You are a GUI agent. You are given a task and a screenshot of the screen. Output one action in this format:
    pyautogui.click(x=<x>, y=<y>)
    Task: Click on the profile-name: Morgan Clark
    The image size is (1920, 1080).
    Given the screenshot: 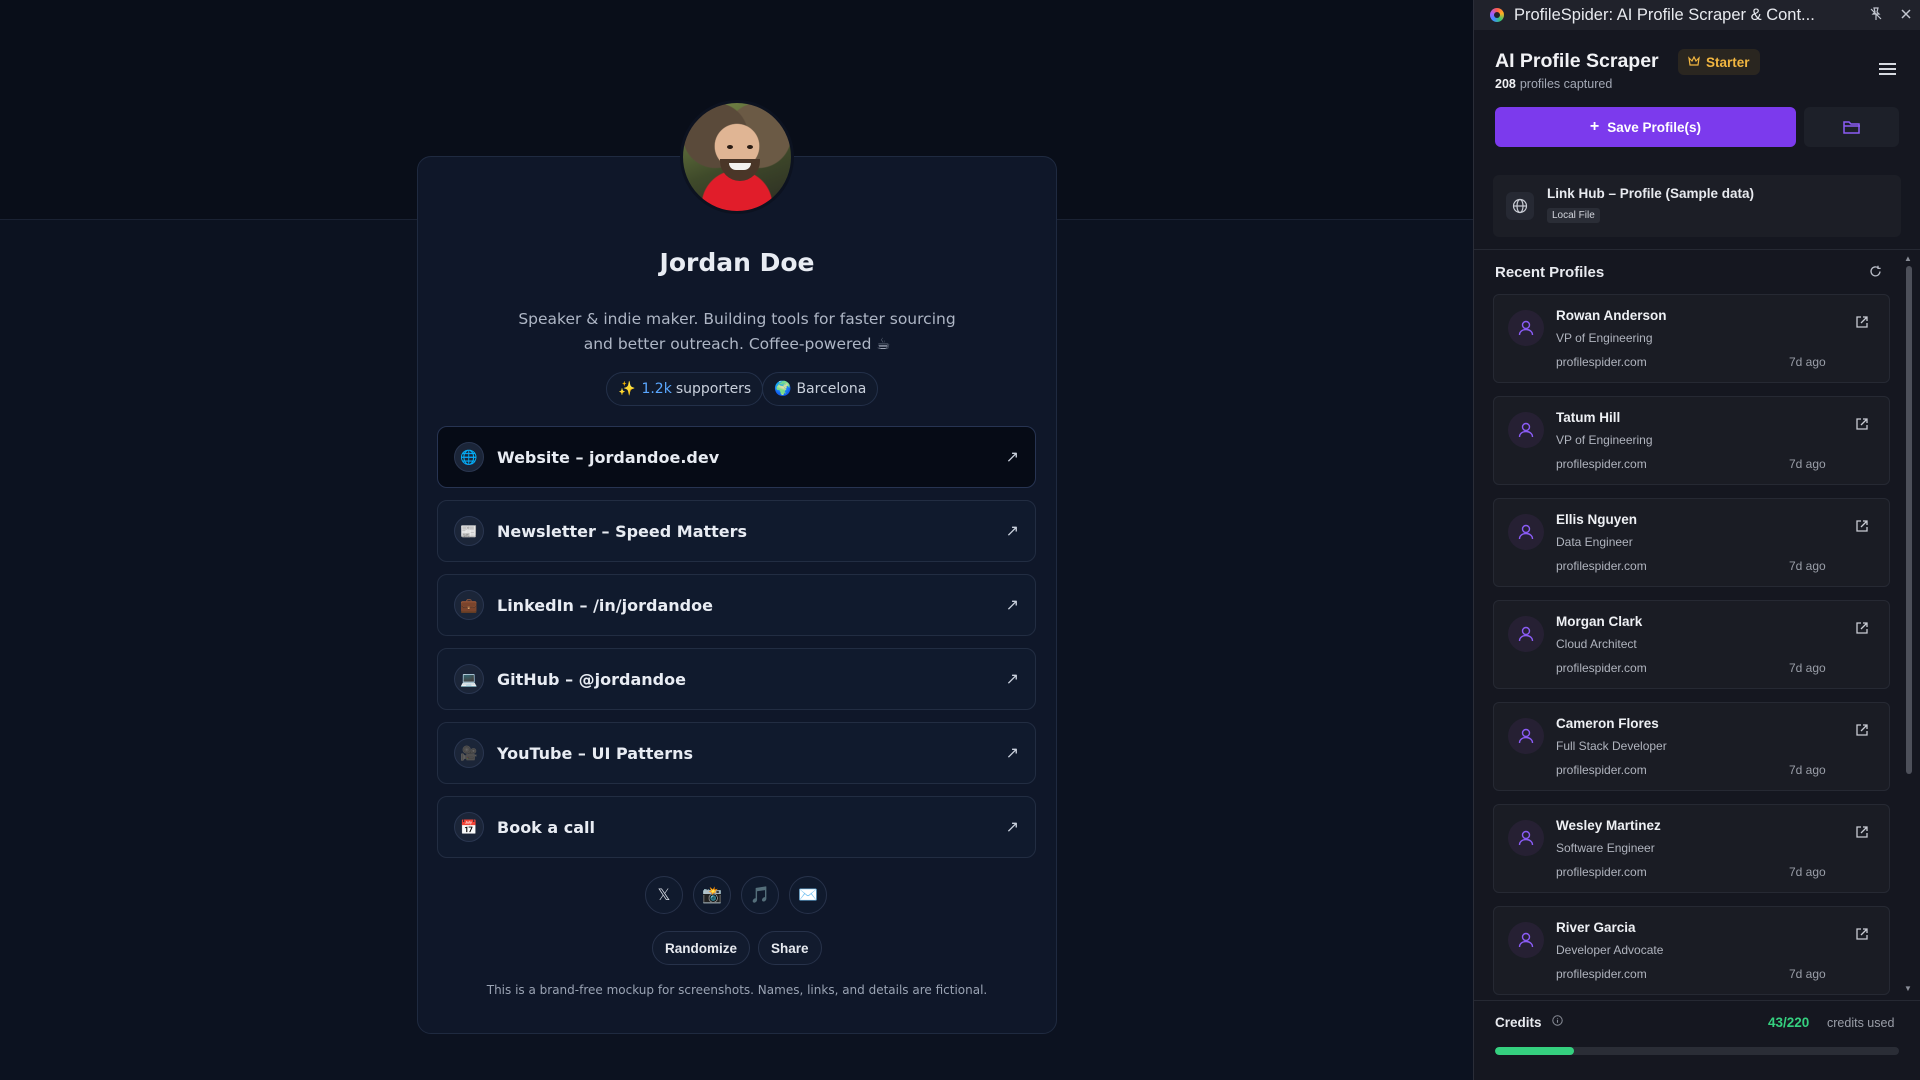 What is the action you would take?
    pyautogui.click(x=1599, y=621)
    